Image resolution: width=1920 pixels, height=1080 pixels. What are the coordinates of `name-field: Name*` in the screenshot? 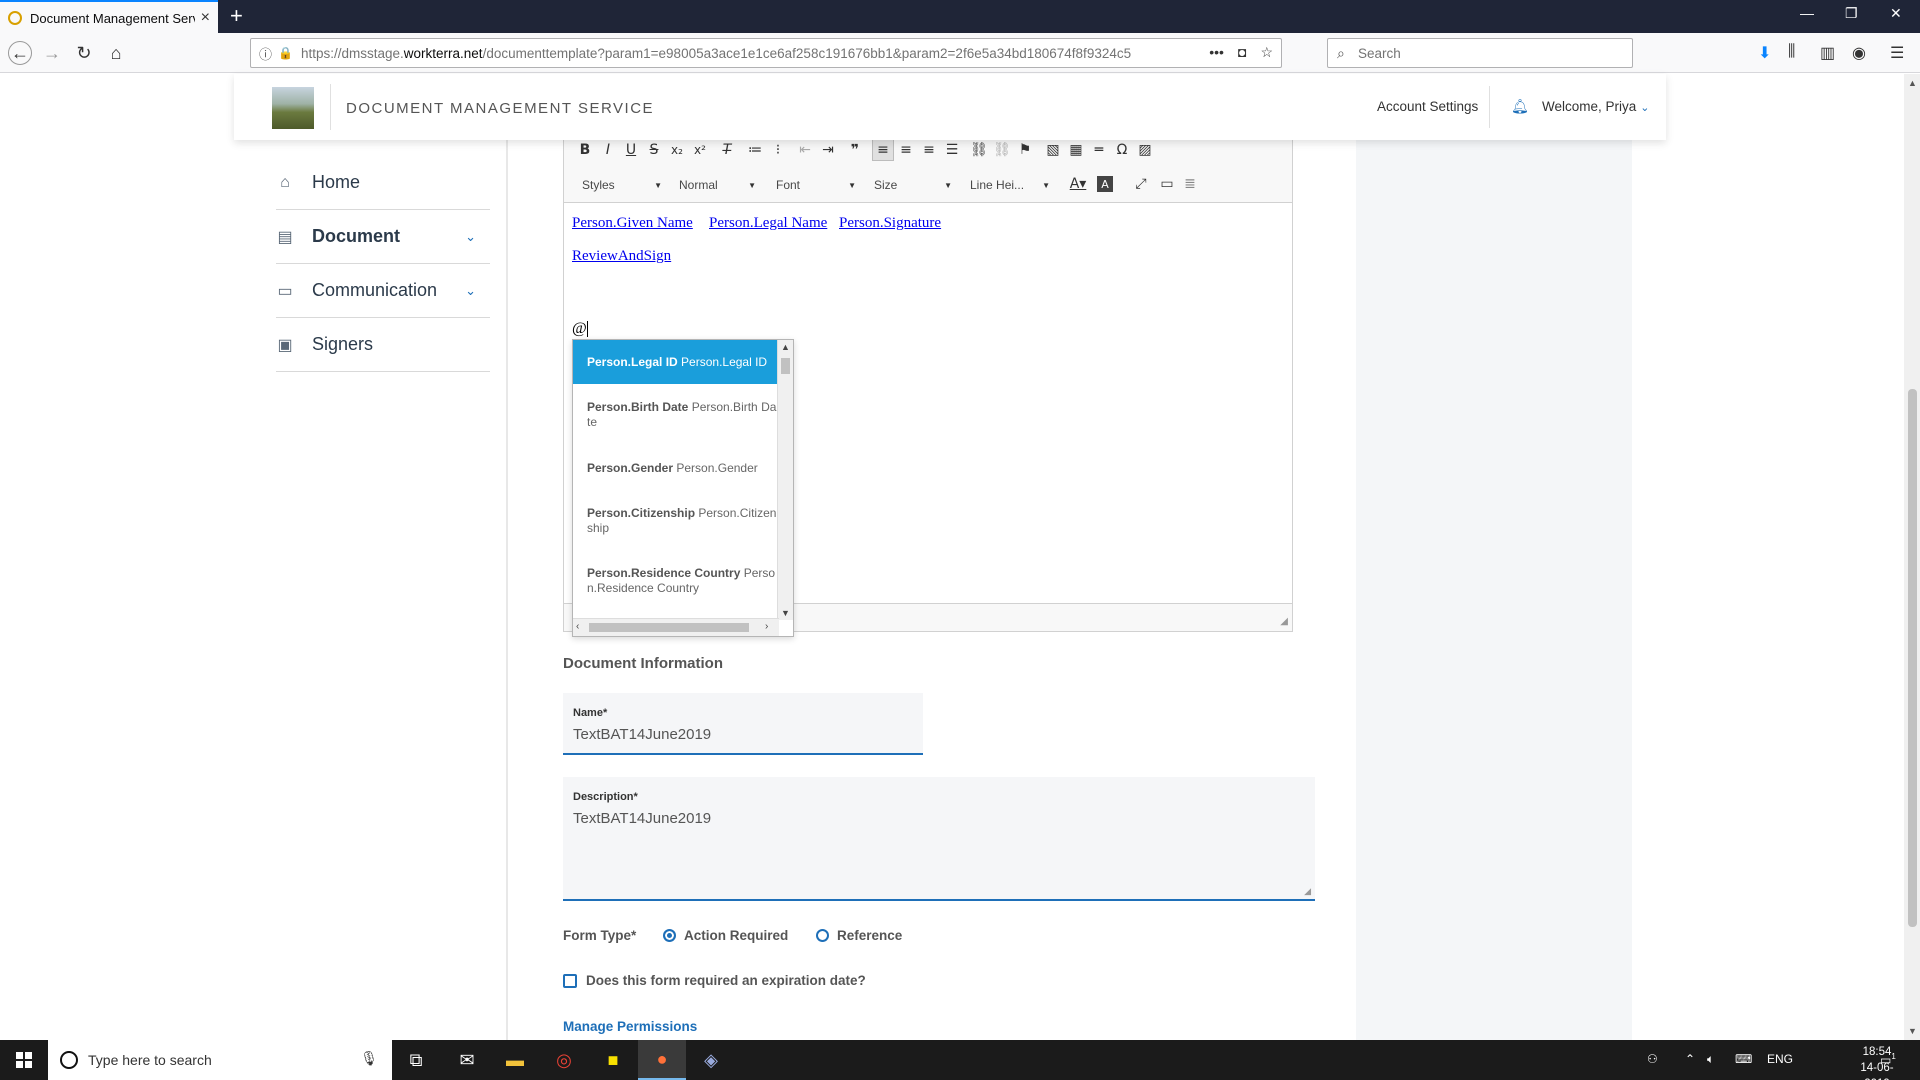 It's located at (743, 724).